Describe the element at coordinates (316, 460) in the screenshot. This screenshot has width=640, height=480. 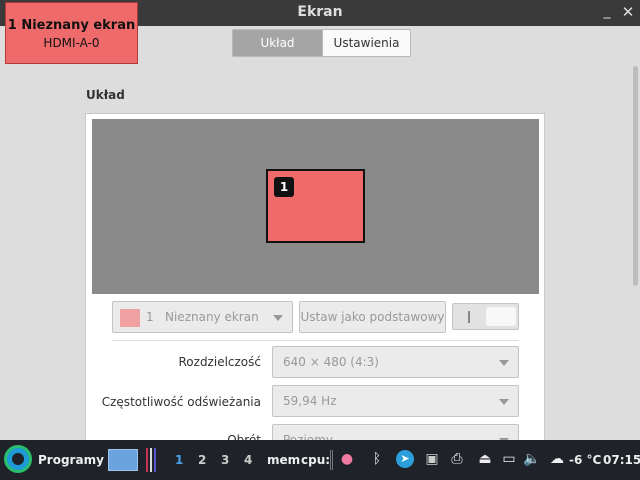
I see `cpu-monitor-label: cpu:` at that location.